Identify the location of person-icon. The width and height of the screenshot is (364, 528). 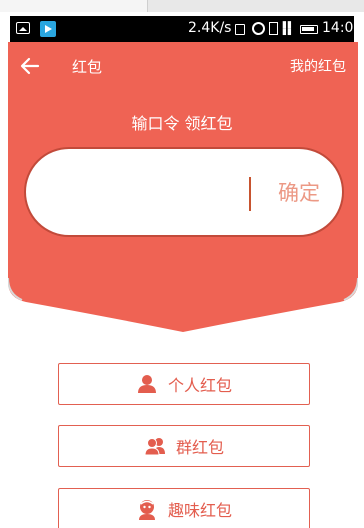
(146, 384).